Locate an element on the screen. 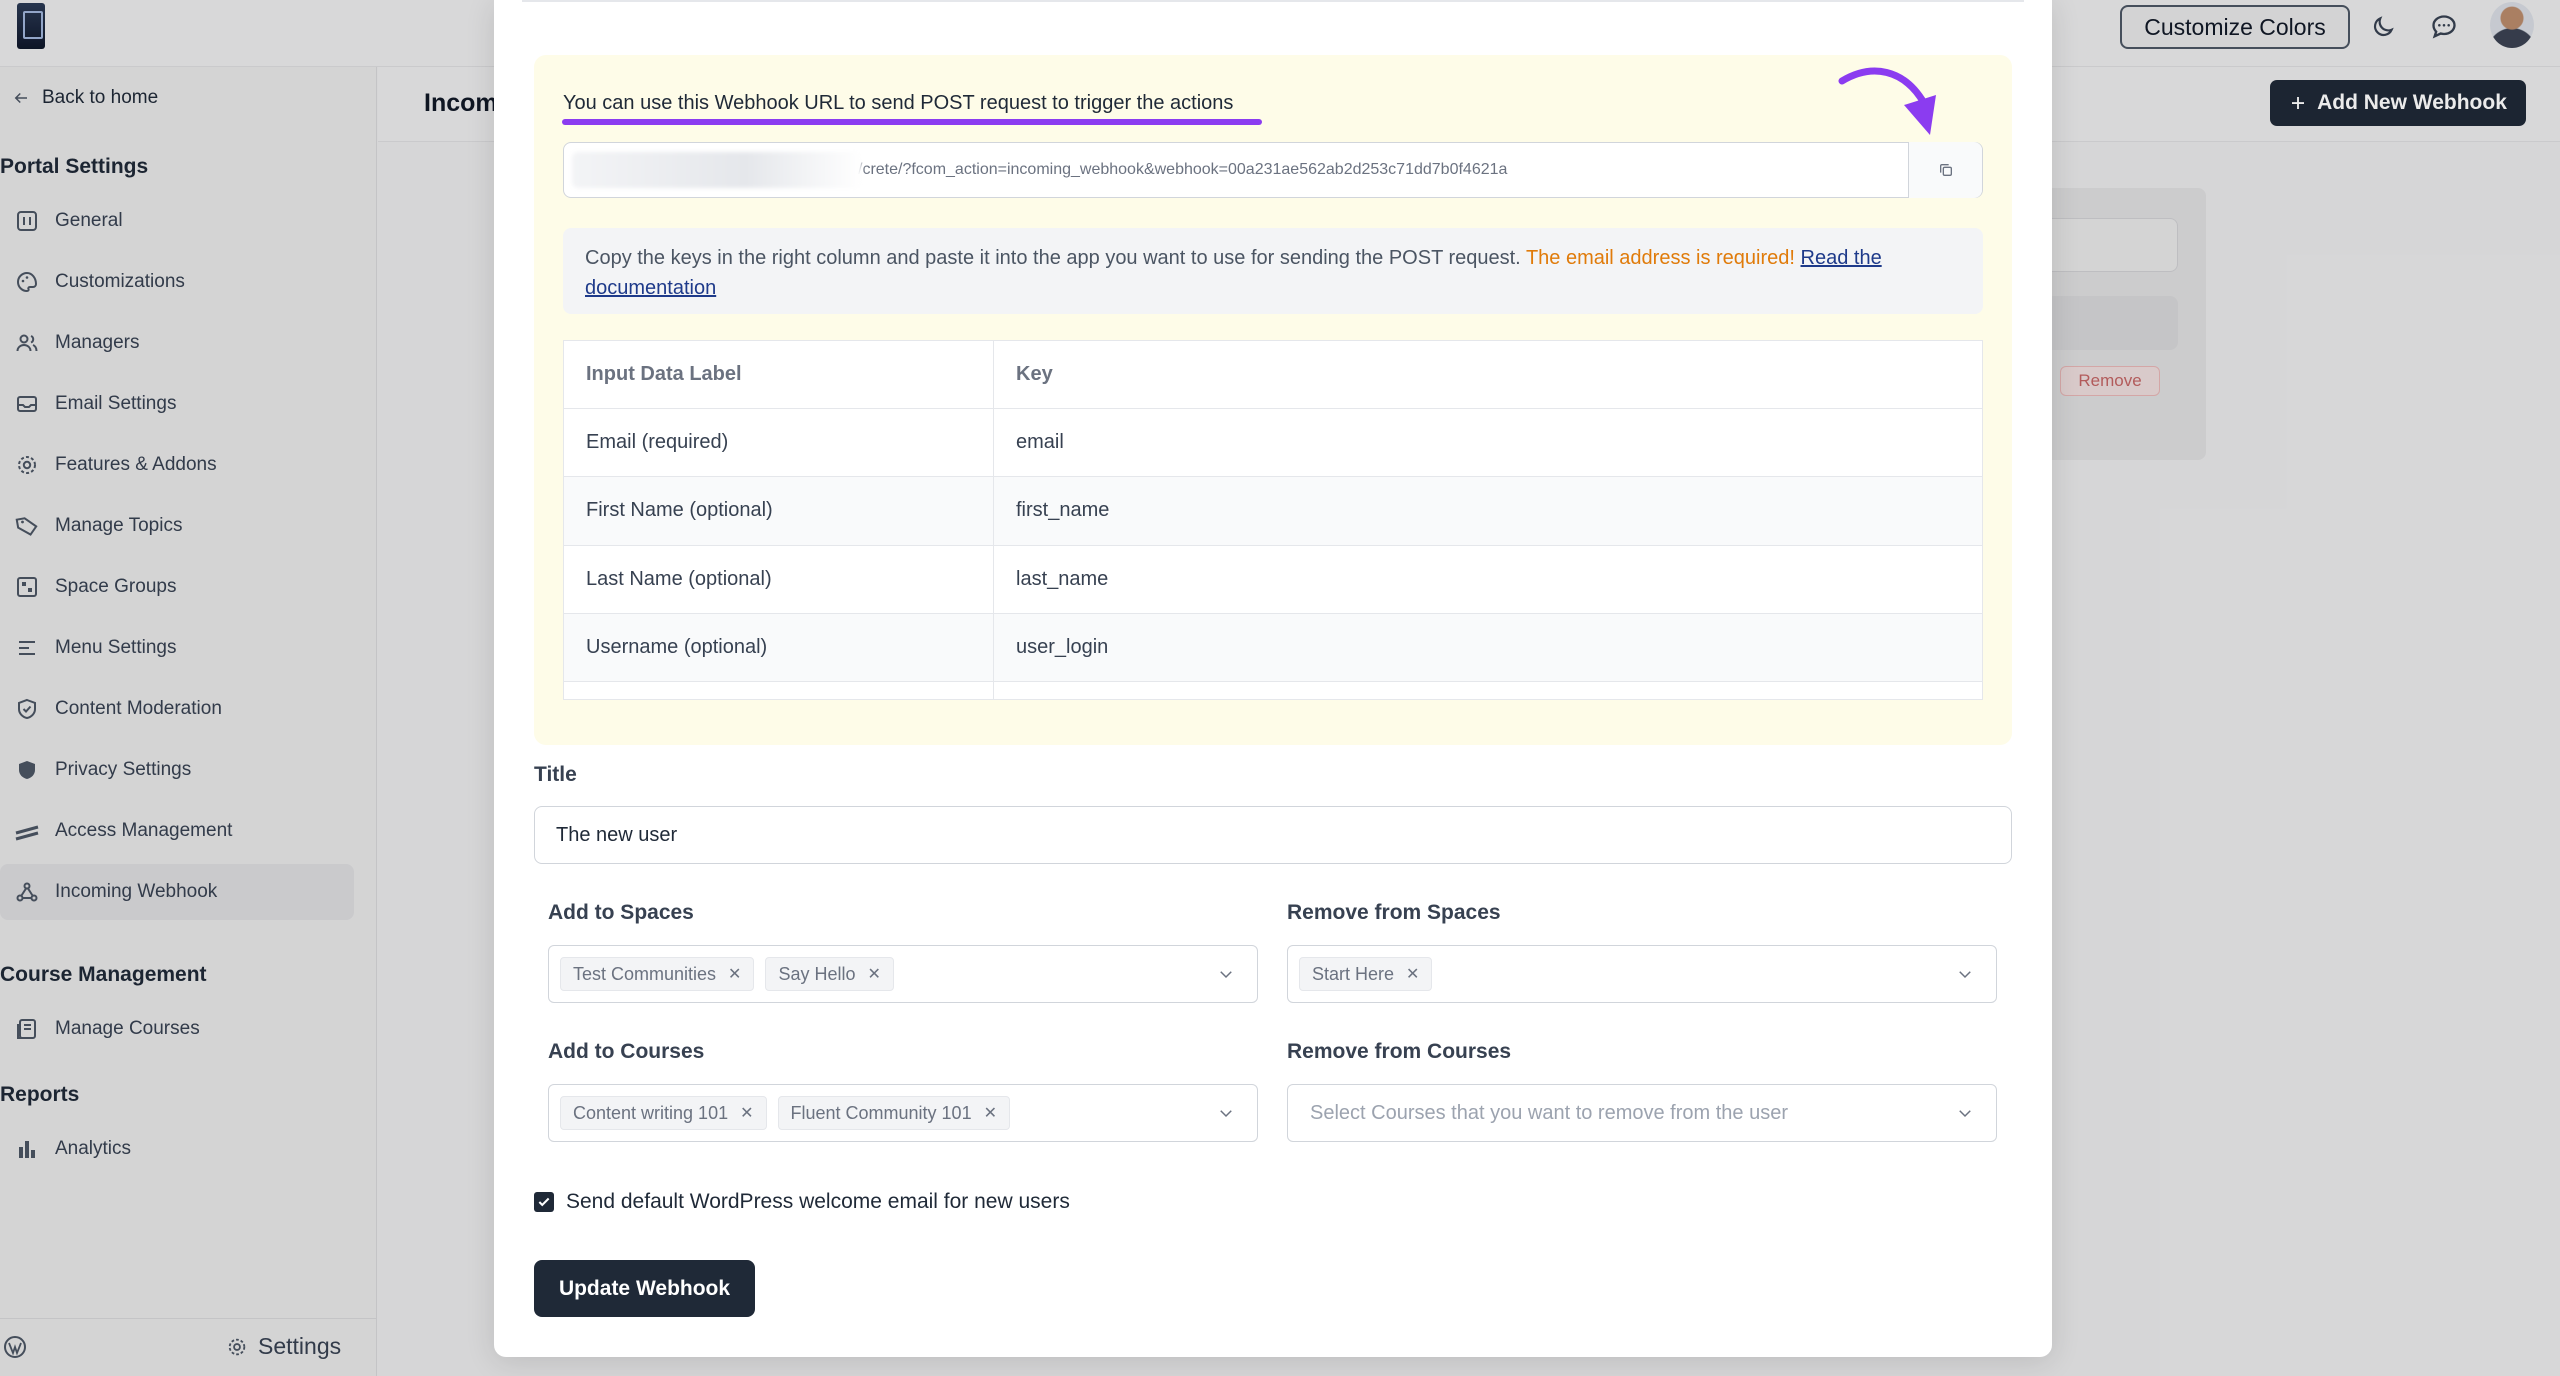  tag-label: Say Hello is located at coordinates (817, 973).